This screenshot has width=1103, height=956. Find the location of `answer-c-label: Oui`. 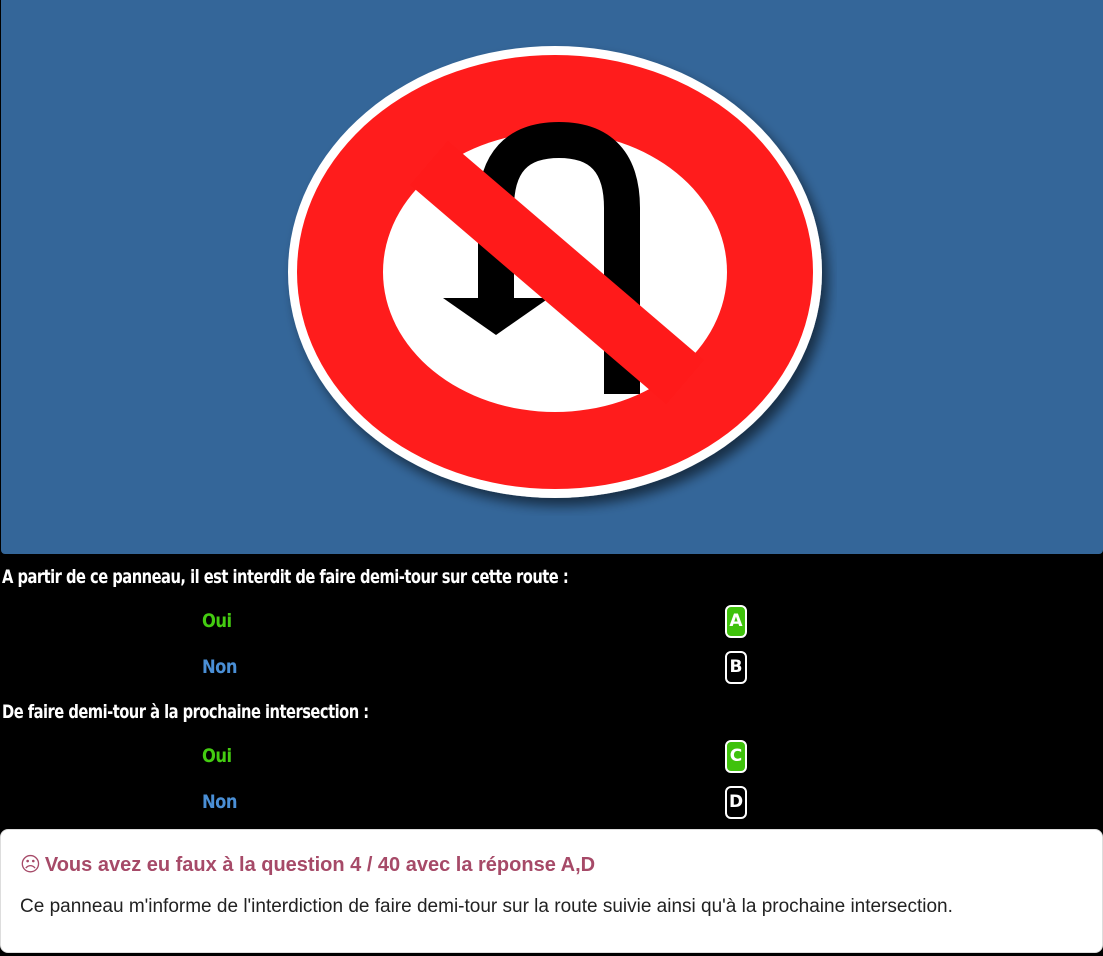

answer-c-label: Oui is located at coordinates (217, 756).